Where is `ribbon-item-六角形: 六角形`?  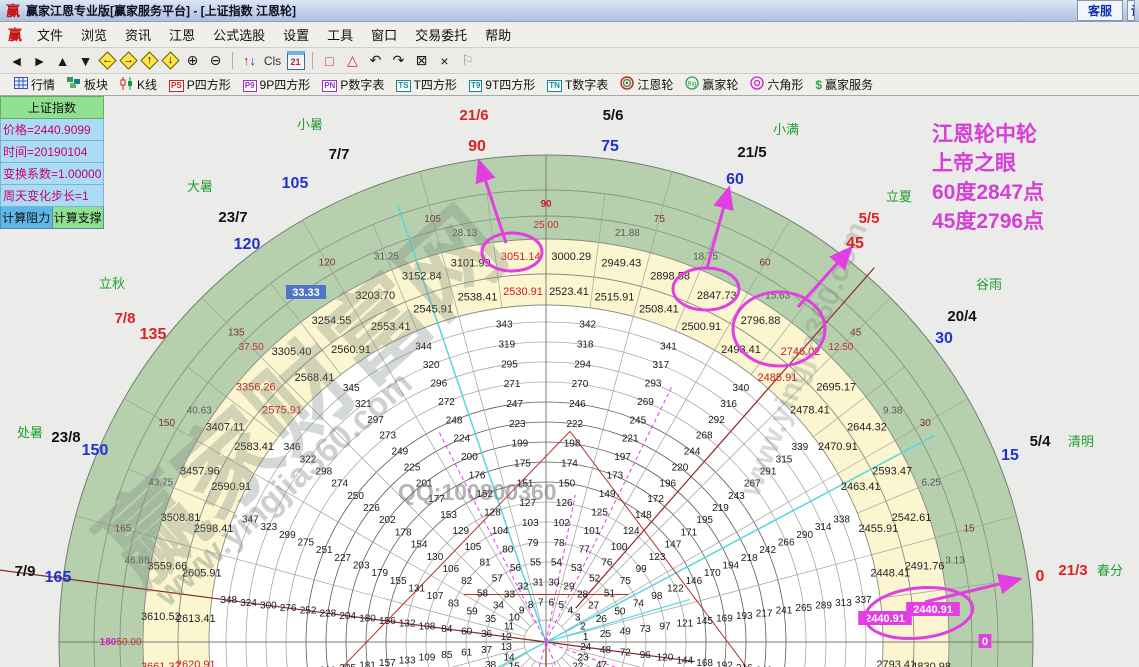 ribbon-item-六角形: 六角形 is located at coordinates (776, 84).